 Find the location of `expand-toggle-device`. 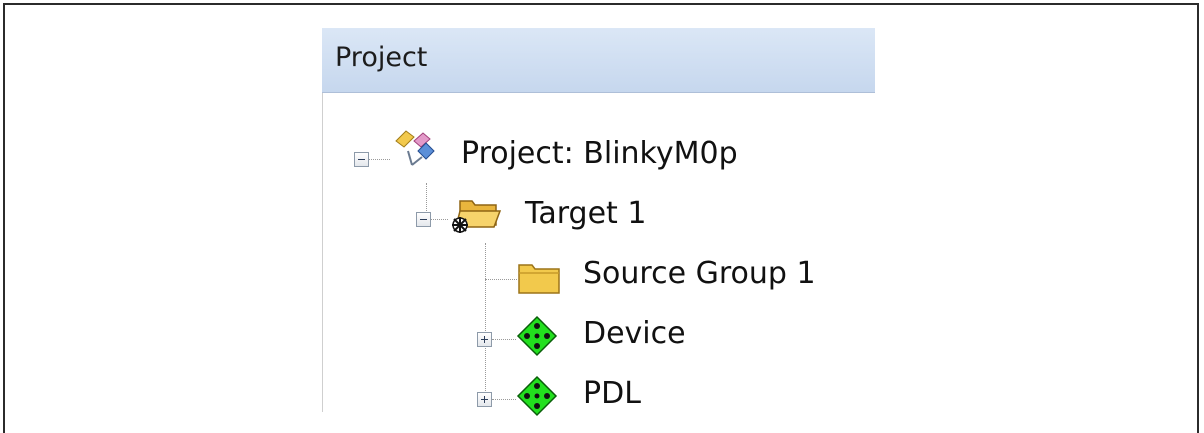

expand-toggle-device is located at coordinates (484, 339).